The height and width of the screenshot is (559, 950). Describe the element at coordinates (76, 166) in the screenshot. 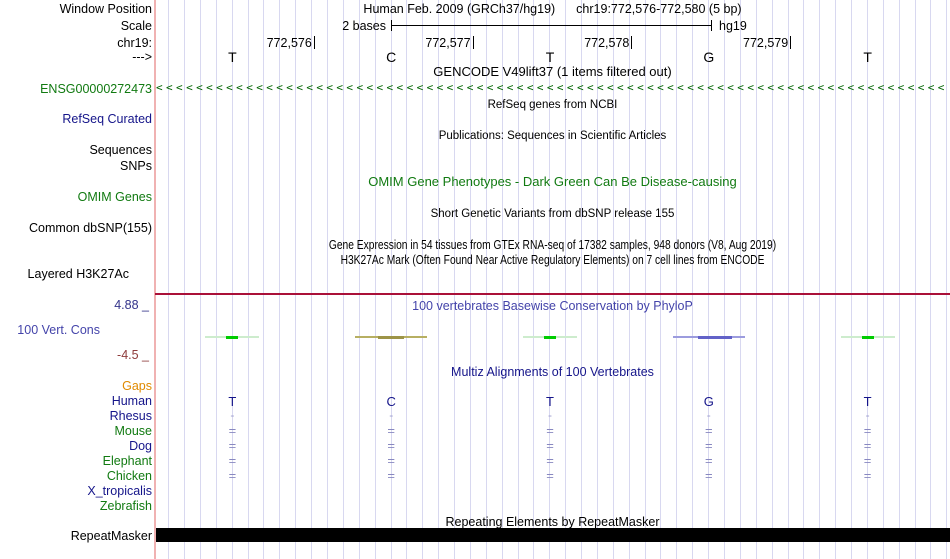

I see `publications-track-label-line2: SNPs` at that location.